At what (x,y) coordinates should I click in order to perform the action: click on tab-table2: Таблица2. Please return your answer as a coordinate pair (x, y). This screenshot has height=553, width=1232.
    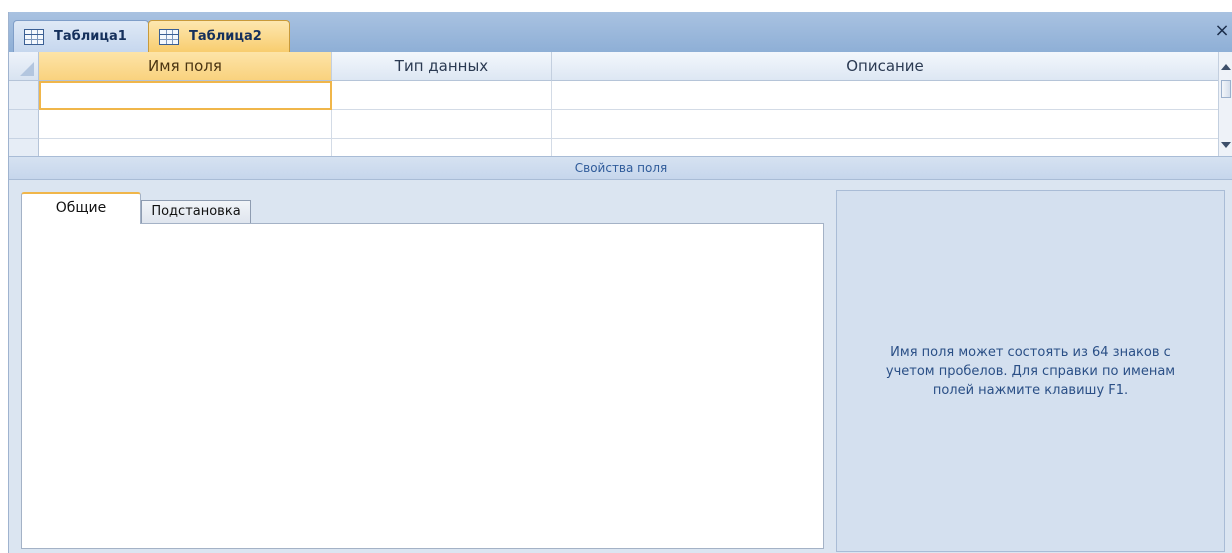
    Looking at the image, I should click on (219, 36).